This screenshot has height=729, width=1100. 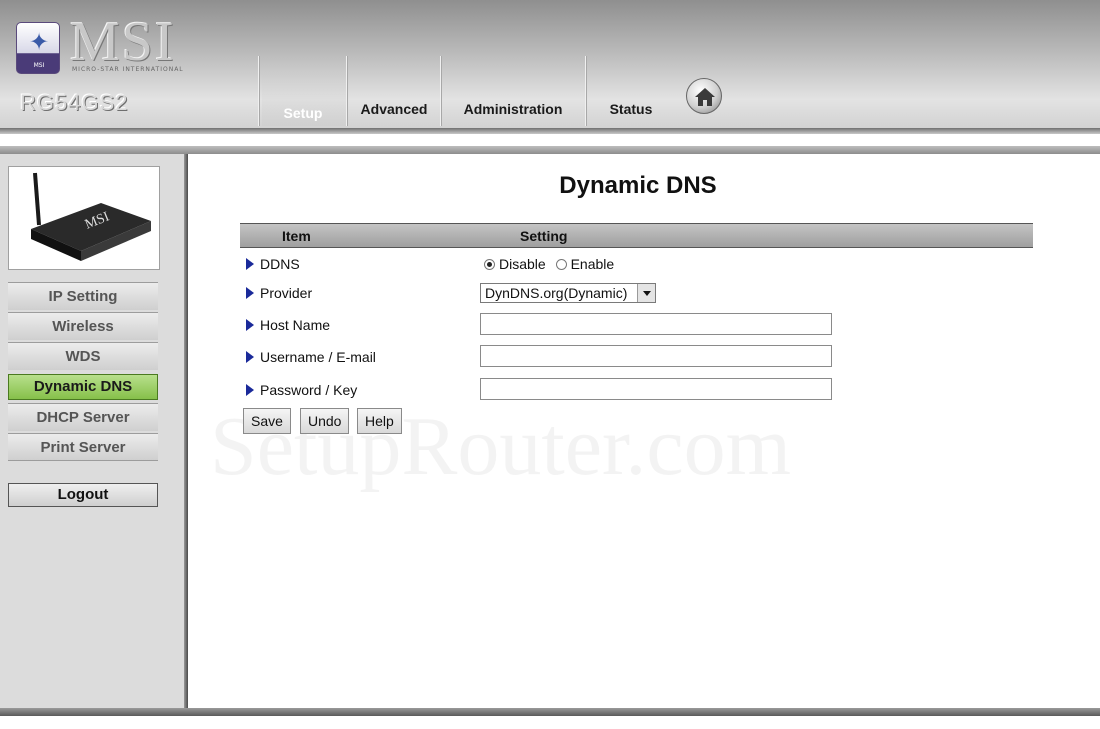 What do you see at coordinates (83, 326) in the screenshot?
I see `sidebar-item-wireless: Wireless` at bounding box center [83, 326].